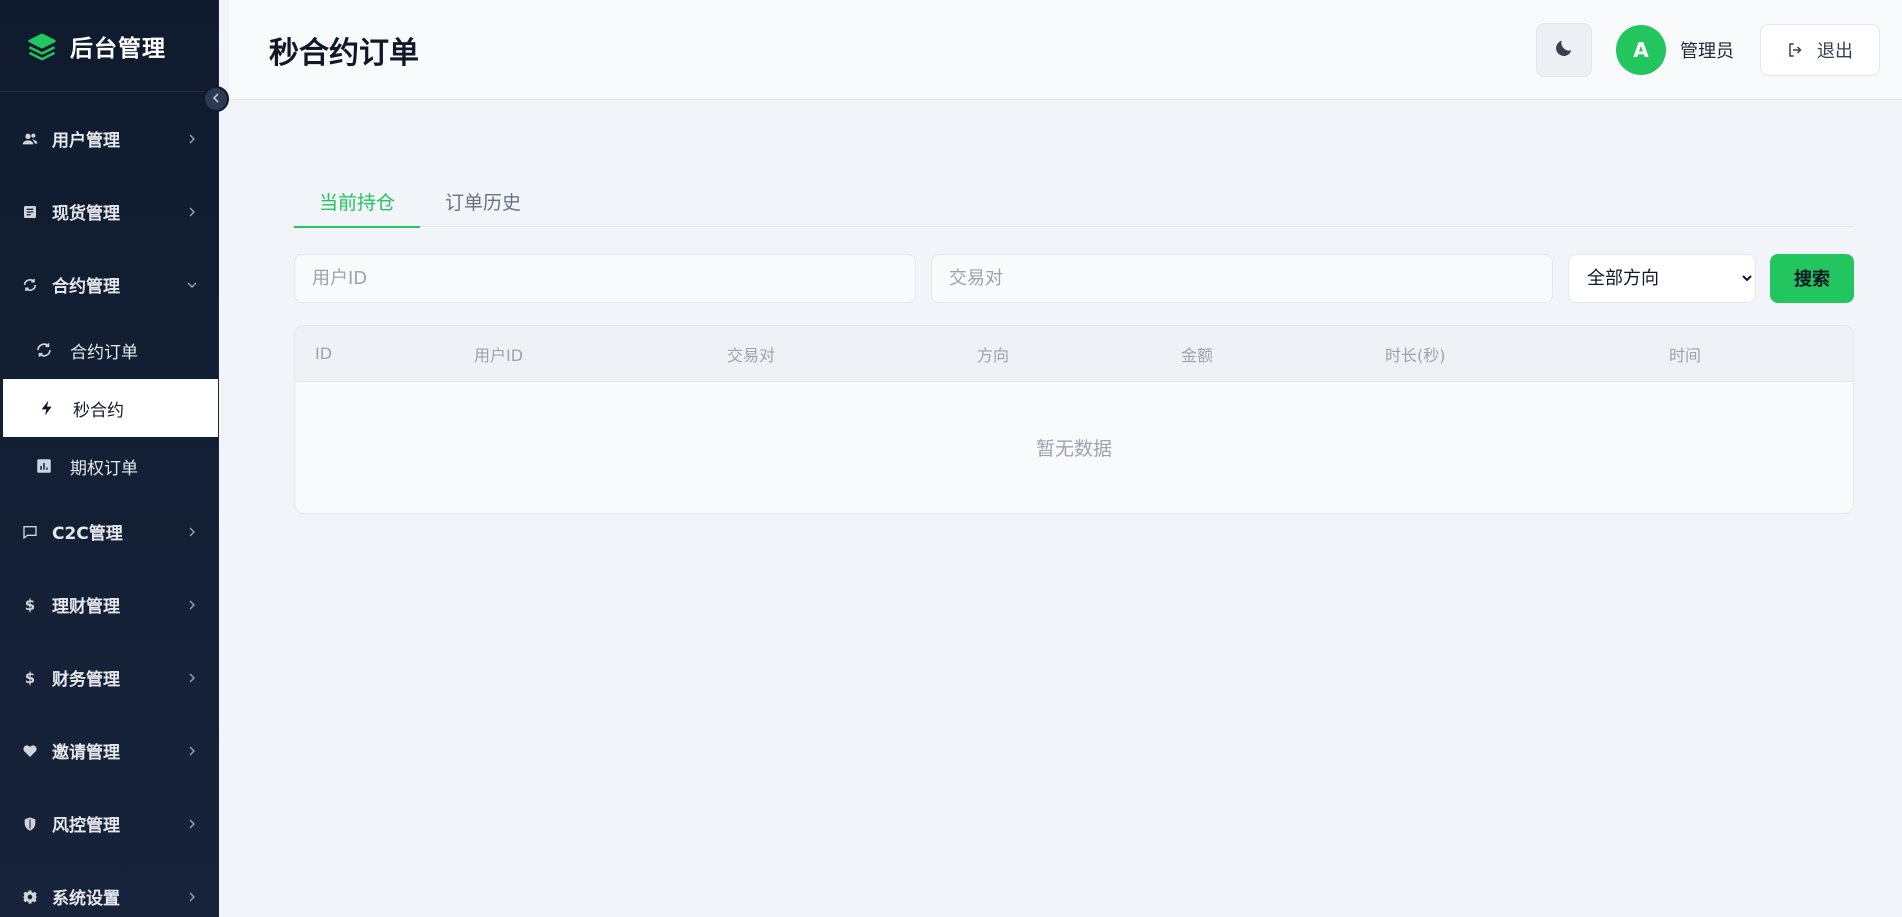 The image size is (1902, 917). What do you see at coordinates (993, 355) in the screenshot?
I see `column-header-direction: 方向` at bounding box center [993, 355].